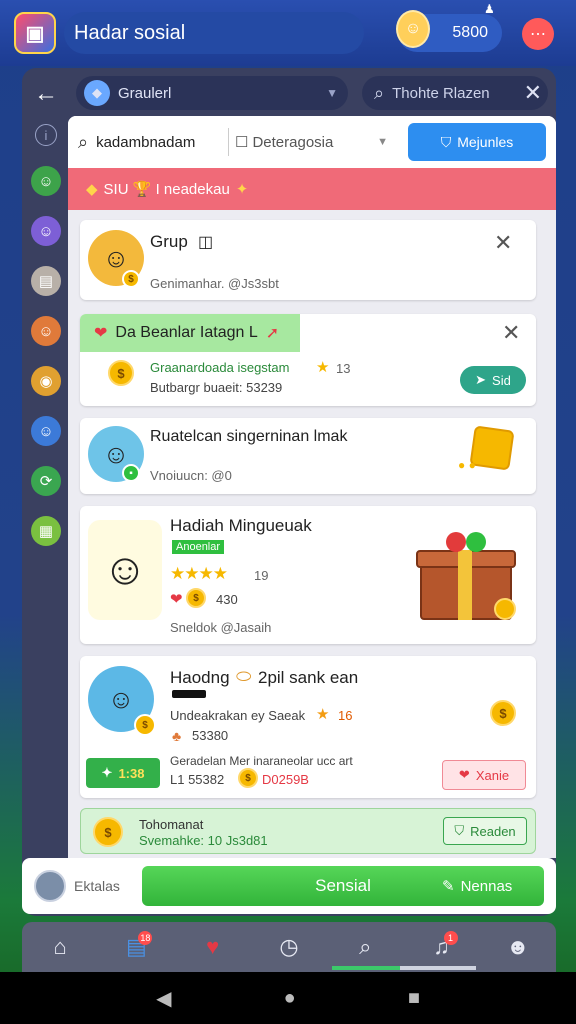 This screenshot has width=576, height=1024. Describe the element at coordinates (414, 998) in the screenshot. I see `recents-icon: ■` at that location.